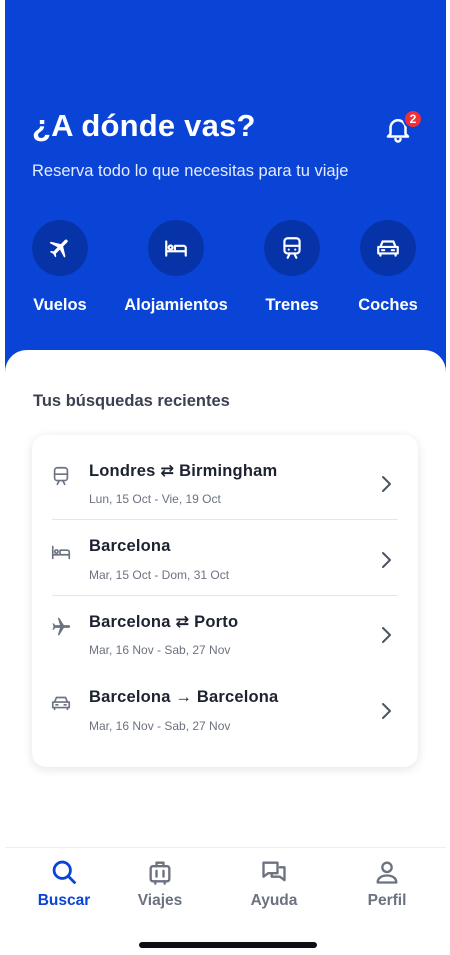 This screenshot has width=450, height=955. I want to click on recent-search-dates: Lun, 15 Oct - Vie, 19 Oct, so click(155, 499).